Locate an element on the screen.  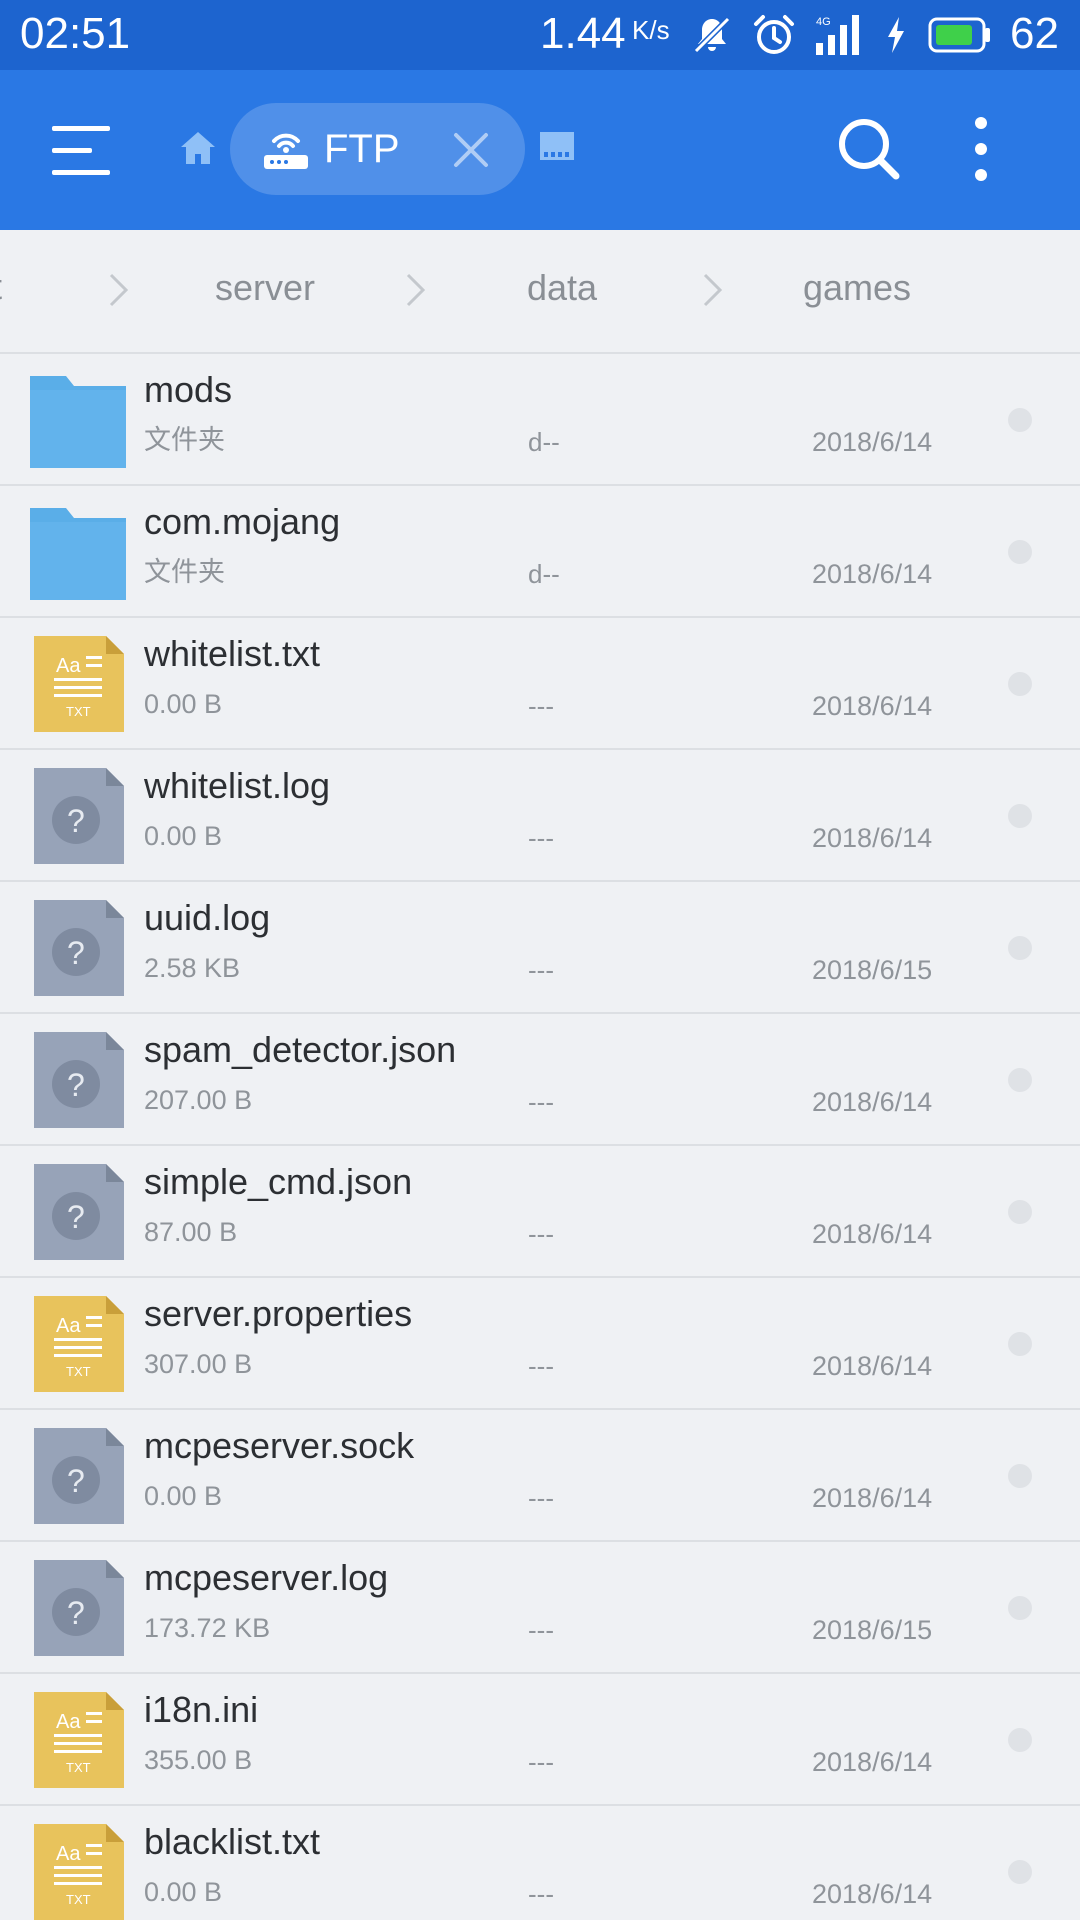
file-name: whitelist.log is located at coordinates (237, 785).